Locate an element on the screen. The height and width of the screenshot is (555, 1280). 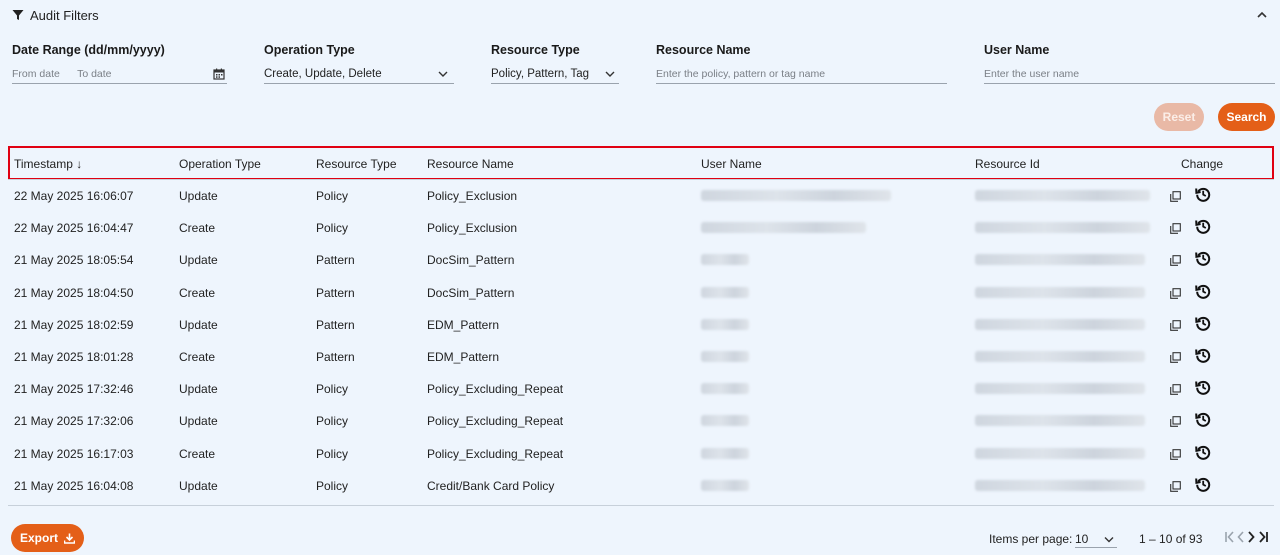
timestamp-cell: 22 May 2025 16:06:07 is located at coordinates (74, 196).